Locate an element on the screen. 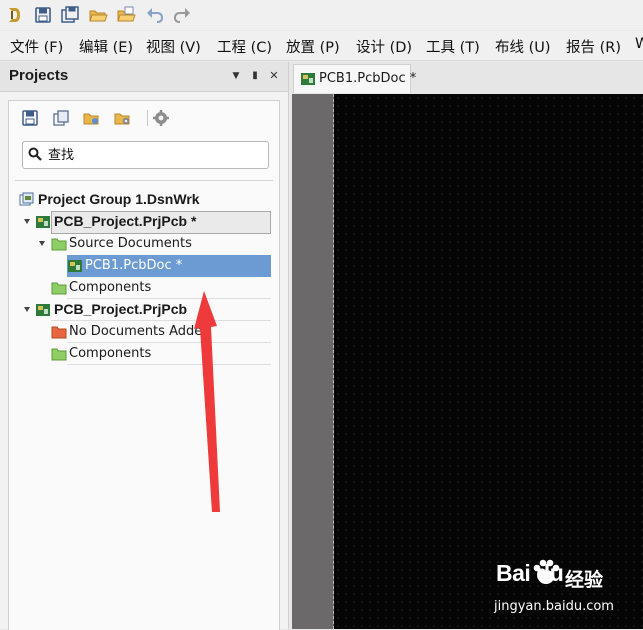 The image size is (643, 630). paw-icon is located at coordinates (546, 571).